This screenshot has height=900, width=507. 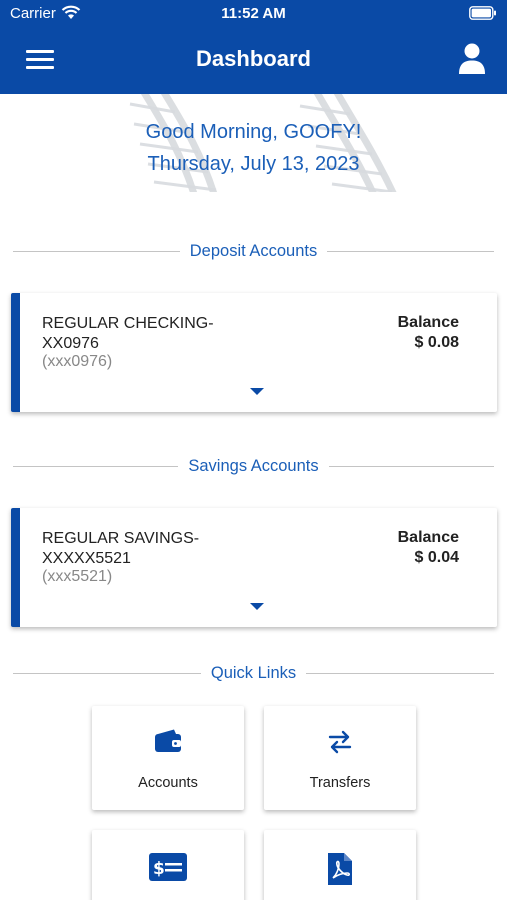 I want to click on section-title: Savings Accounts, so click(x=253, y=466).